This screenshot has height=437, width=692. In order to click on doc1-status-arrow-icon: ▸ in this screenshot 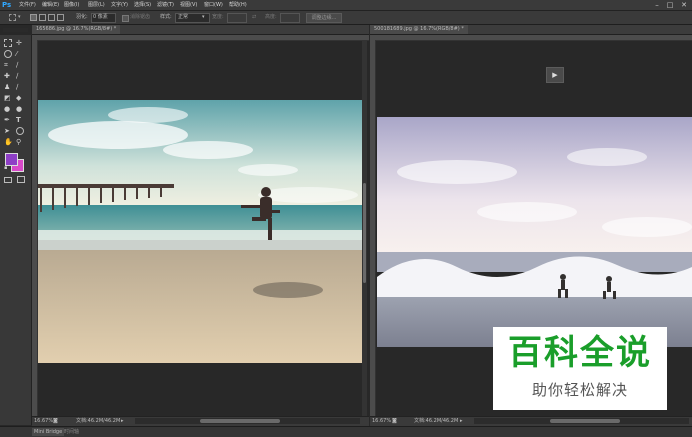, I will do `click(122, 421)`.